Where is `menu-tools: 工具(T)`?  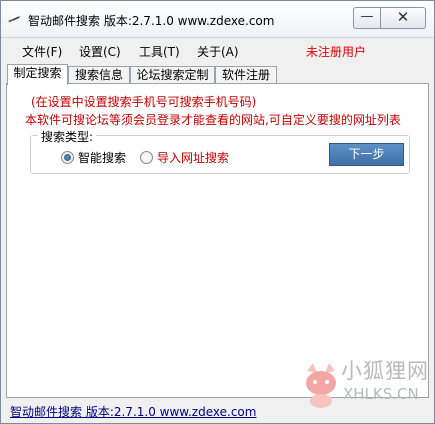
menu-tools: 工具(T) is located at coordinates (159, 51).